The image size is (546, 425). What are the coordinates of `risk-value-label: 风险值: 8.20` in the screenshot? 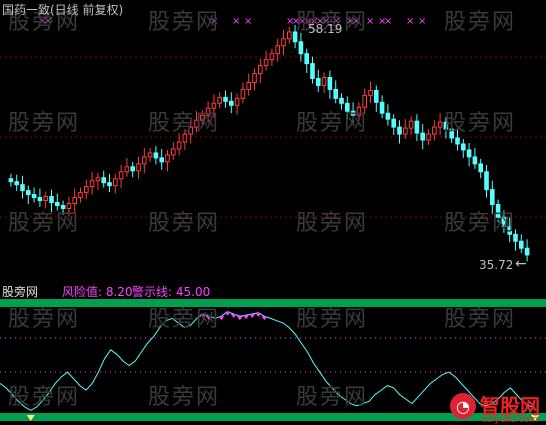 It's located at (97, 292).